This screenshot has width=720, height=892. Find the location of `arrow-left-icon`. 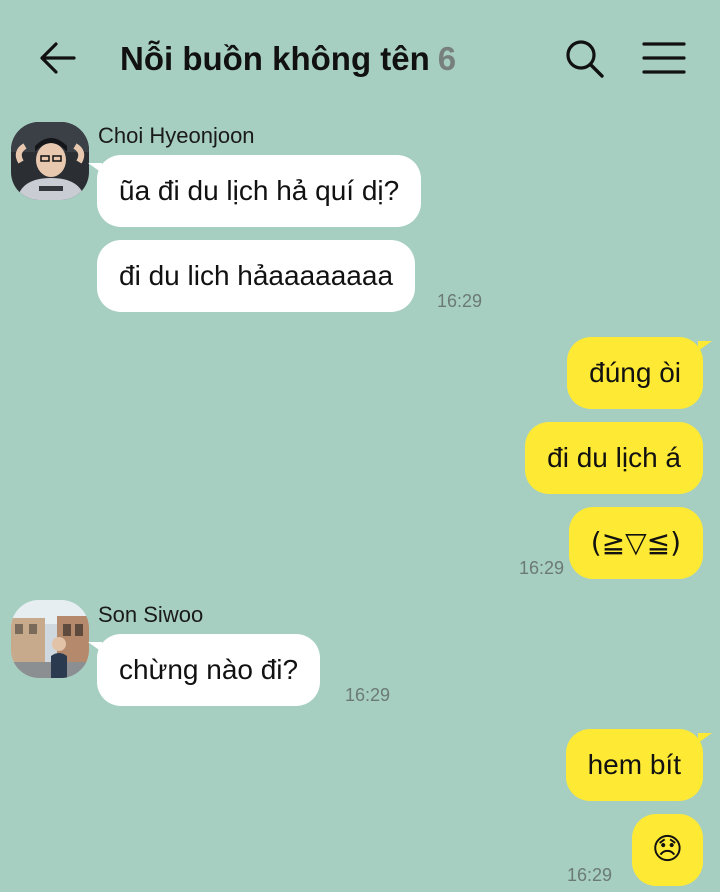

arrow-left-icon is located at coordinates (58, 58).